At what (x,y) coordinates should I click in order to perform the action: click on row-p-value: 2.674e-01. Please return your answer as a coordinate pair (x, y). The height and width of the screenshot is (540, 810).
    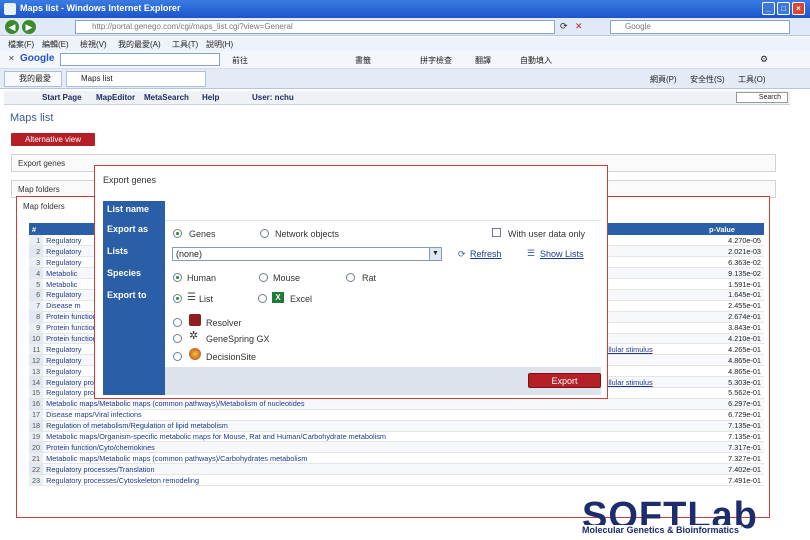
    Looking at the image, I should click on (735, 317).